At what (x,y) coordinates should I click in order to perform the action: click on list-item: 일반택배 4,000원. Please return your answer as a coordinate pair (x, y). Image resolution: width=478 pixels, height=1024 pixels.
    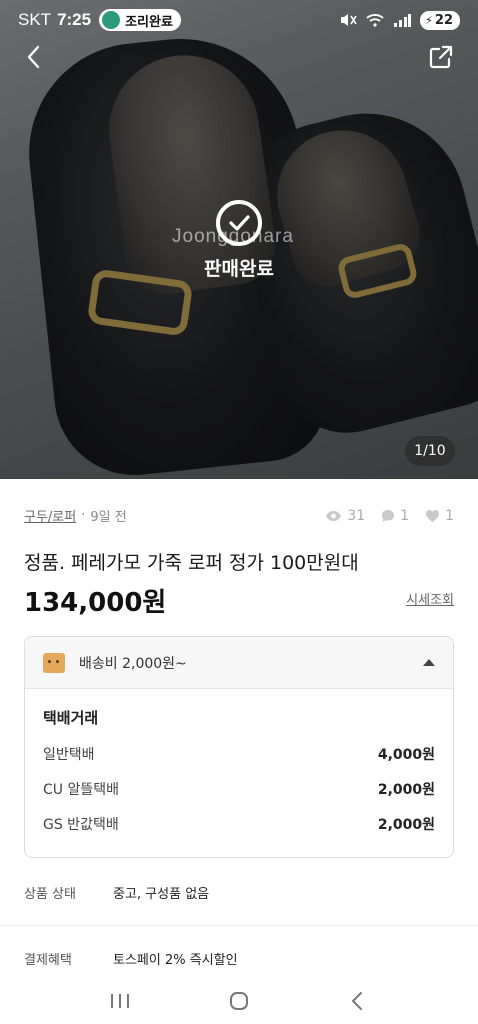
    Looking at the image, I should click on (239, 761).